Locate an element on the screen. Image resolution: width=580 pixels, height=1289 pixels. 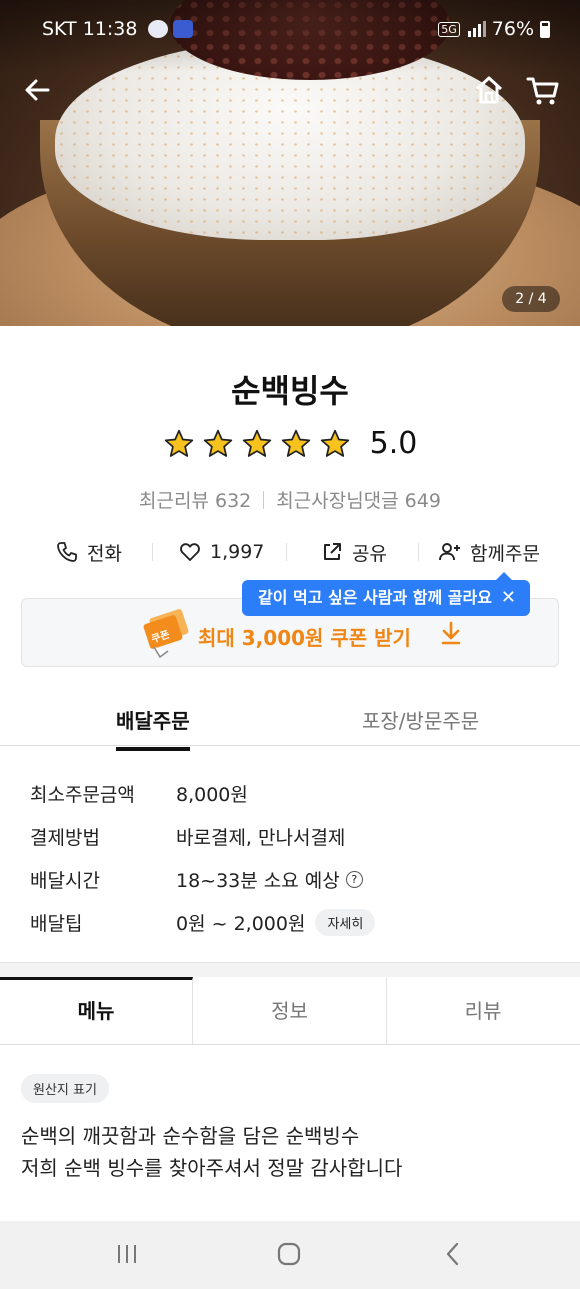
tab-pickup-order: 포장/방문주문 is located at coordinates (420, 719).